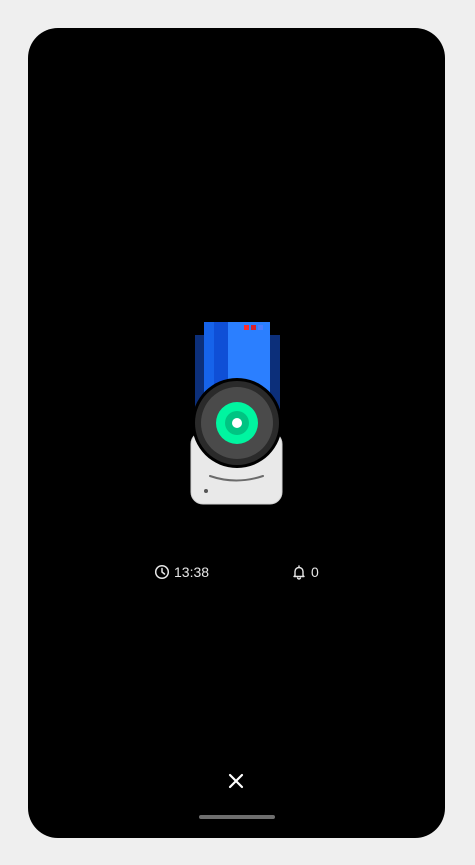 The image size is (475, 865). I want to click on clock-icon, so click(162, 572).